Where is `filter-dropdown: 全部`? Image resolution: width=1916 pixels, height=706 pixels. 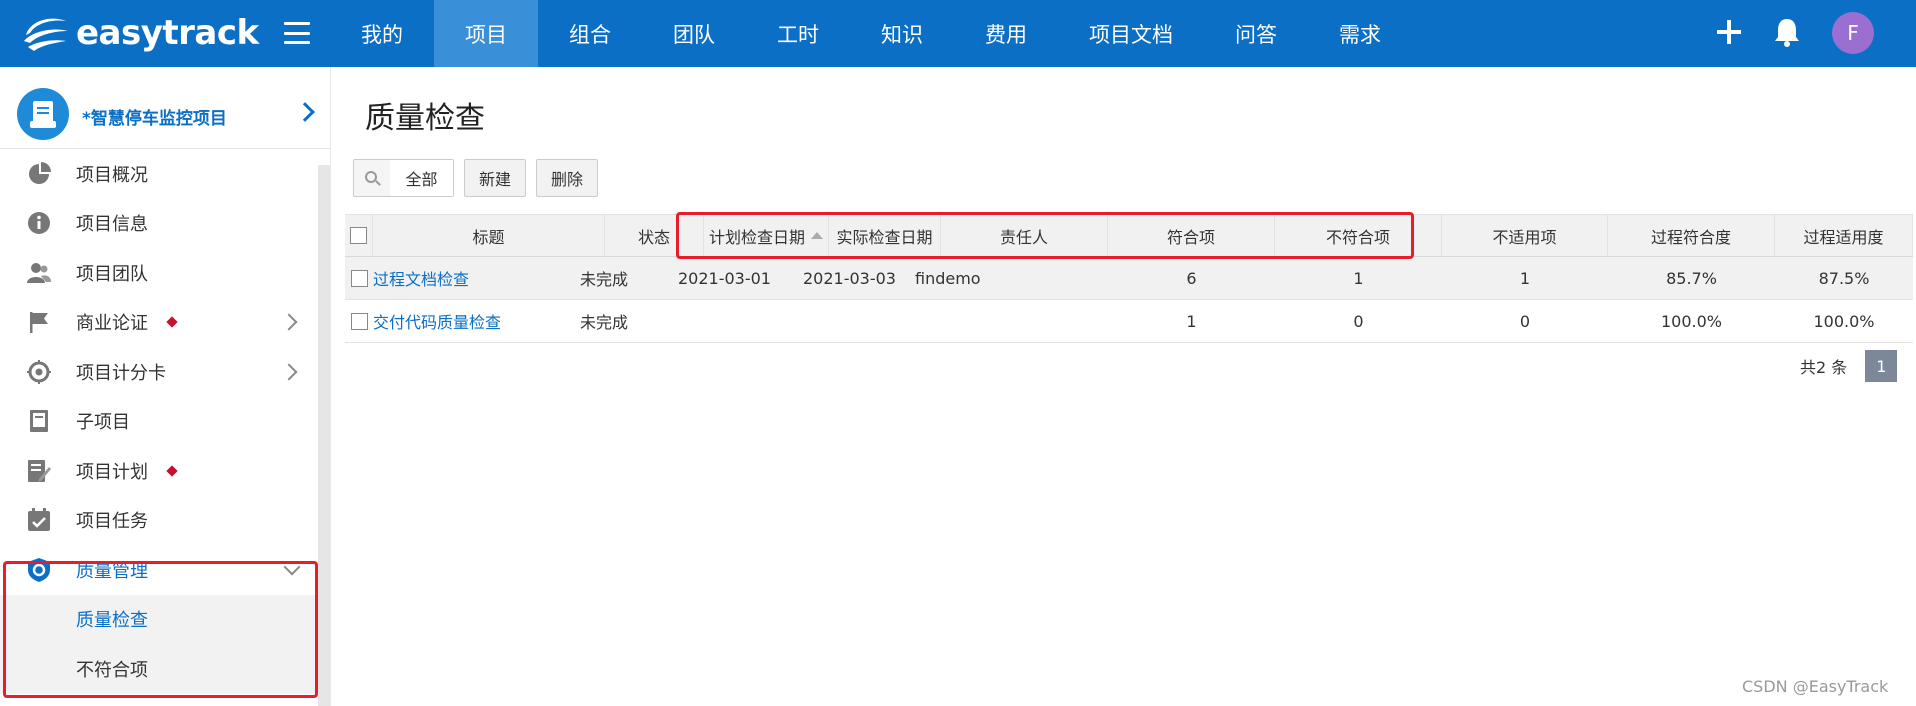
filter-dropdown: 全部 is located at coordinates (403, 178).